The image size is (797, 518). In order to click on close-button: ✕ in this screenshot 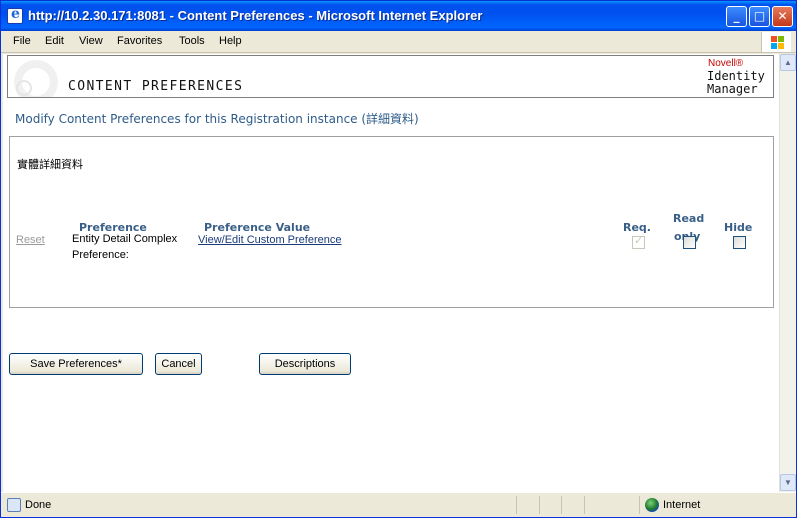, I will do `click(782, 16)`.